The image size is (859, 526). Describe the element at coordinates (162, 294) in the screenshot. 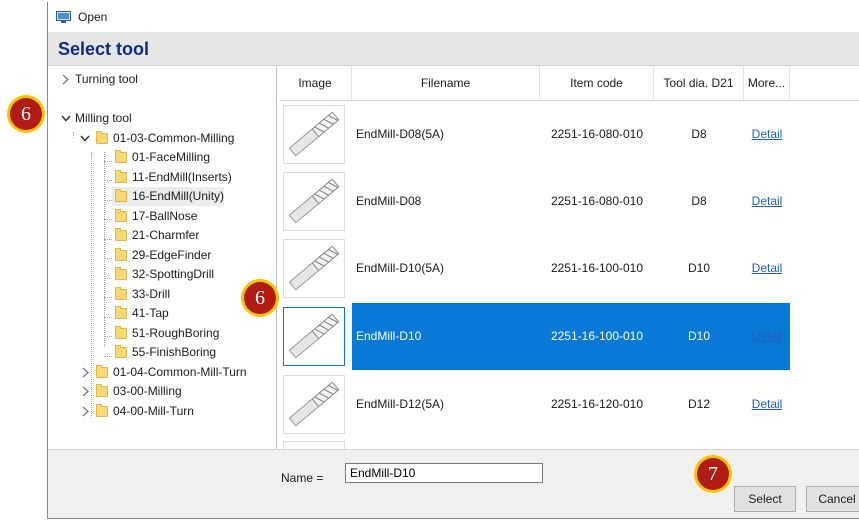

I see `tree-item-33-drill: 33-Drill` at that location.